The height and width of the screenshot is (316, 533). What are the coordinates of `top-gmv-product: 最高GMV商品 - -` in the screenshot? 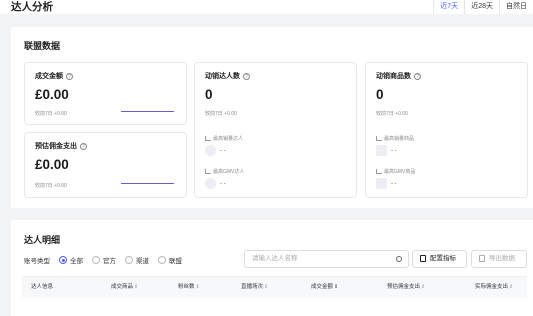 It's located at (395, 178).